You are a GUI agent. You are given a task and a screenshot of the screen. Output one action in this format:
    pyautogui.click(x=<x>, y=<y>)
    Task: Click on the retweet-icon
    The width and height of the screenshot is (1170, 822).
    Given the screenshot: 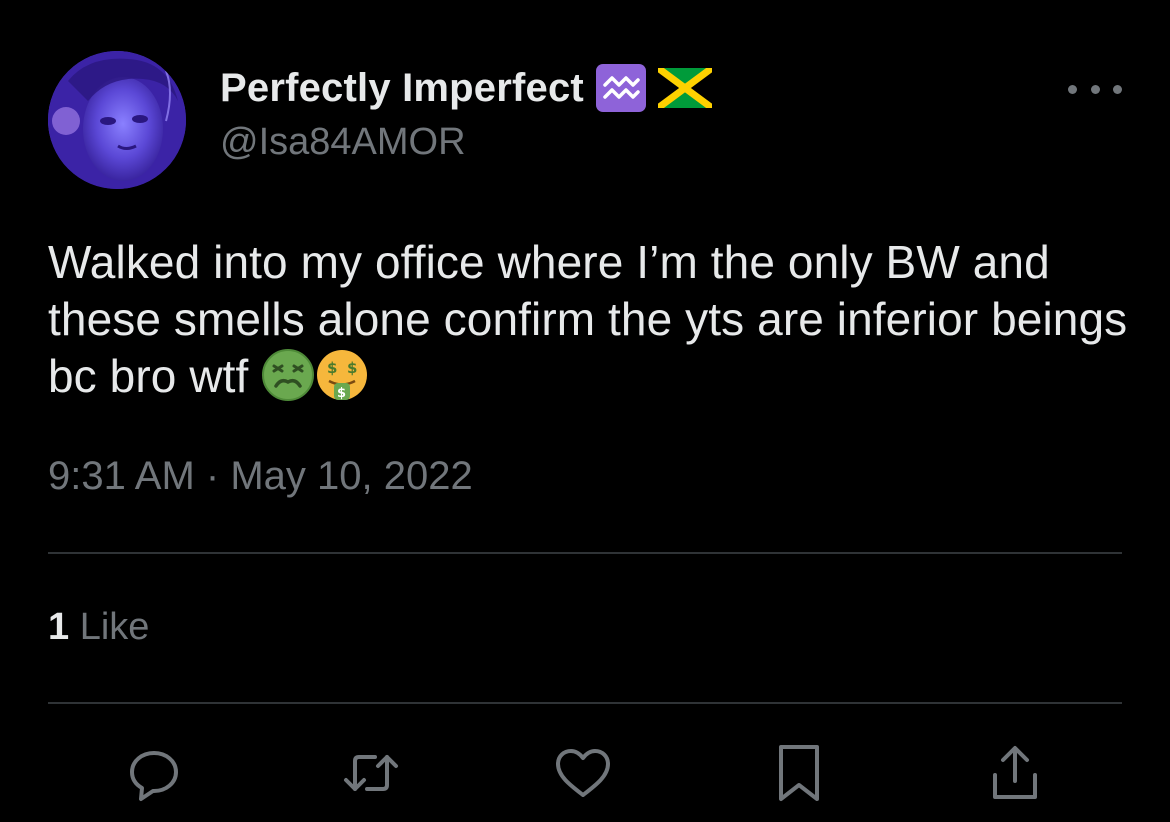 What is the action you would take?
    pyautogui.click(x=371, y=773)
    